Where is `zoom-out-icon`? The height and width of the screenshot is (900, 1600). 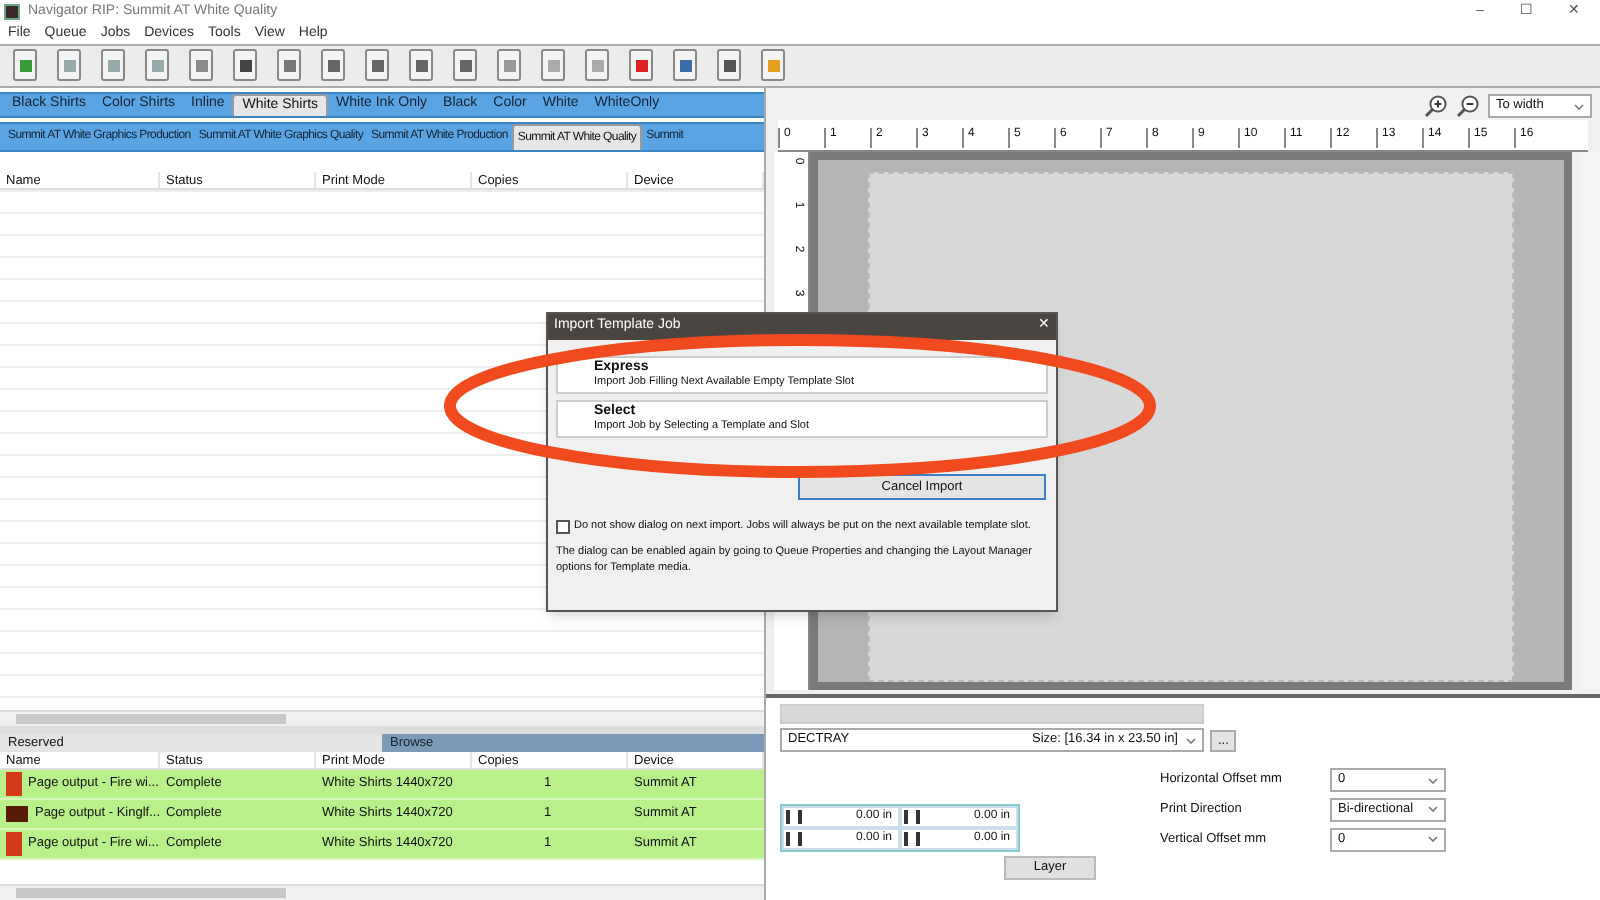
zoom-out-icon is located at coordinates (1468, 106).